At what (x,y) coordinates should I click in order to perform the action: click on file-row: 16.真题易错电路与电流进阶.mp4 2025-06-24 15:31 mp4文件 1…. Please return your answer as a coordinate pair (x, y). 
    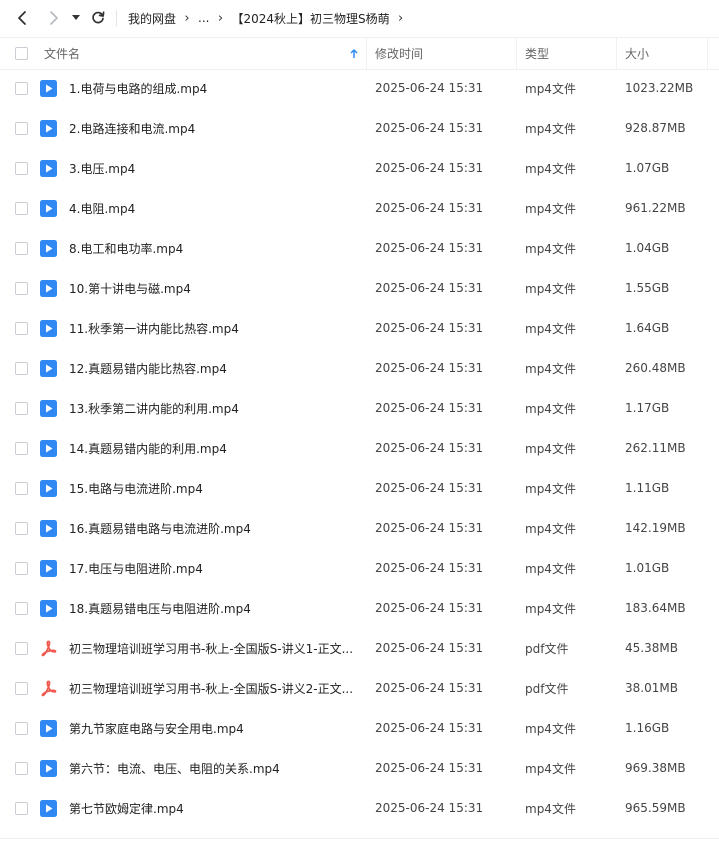
    Looking at the image, I should click on (359, 528).